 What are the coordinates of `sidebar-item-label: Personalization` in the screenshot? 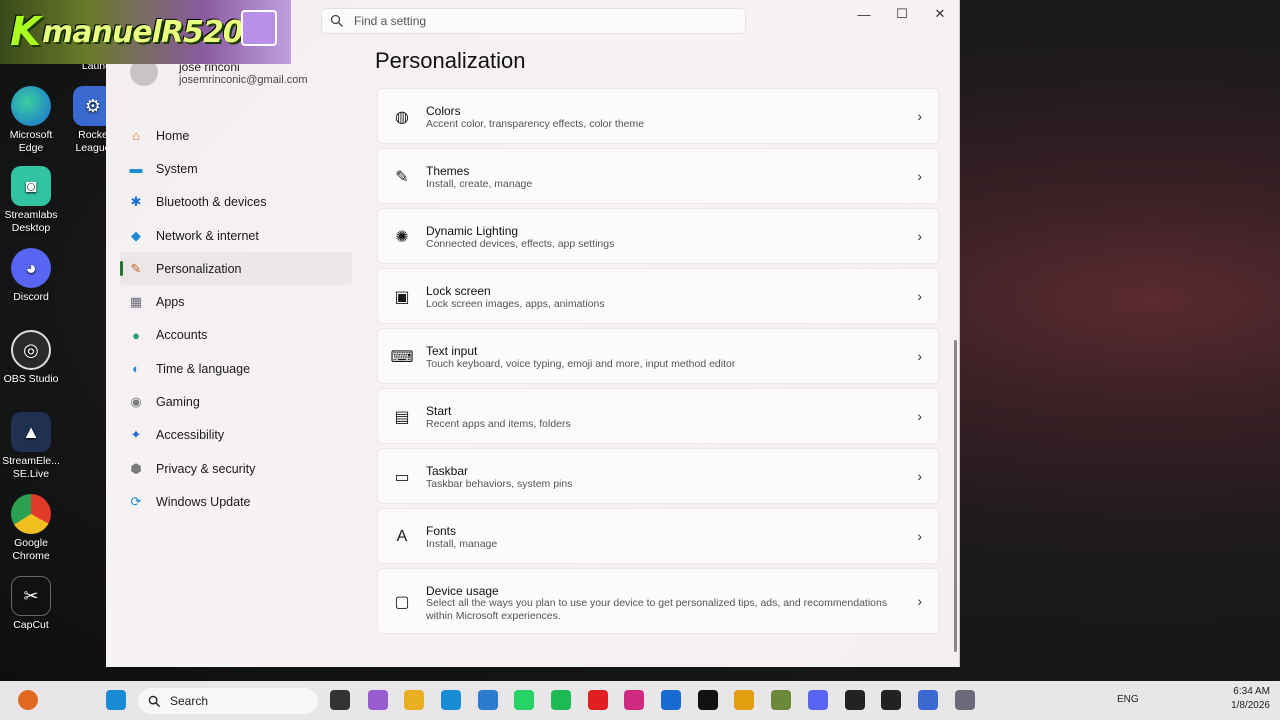 It's located at (199, 268).